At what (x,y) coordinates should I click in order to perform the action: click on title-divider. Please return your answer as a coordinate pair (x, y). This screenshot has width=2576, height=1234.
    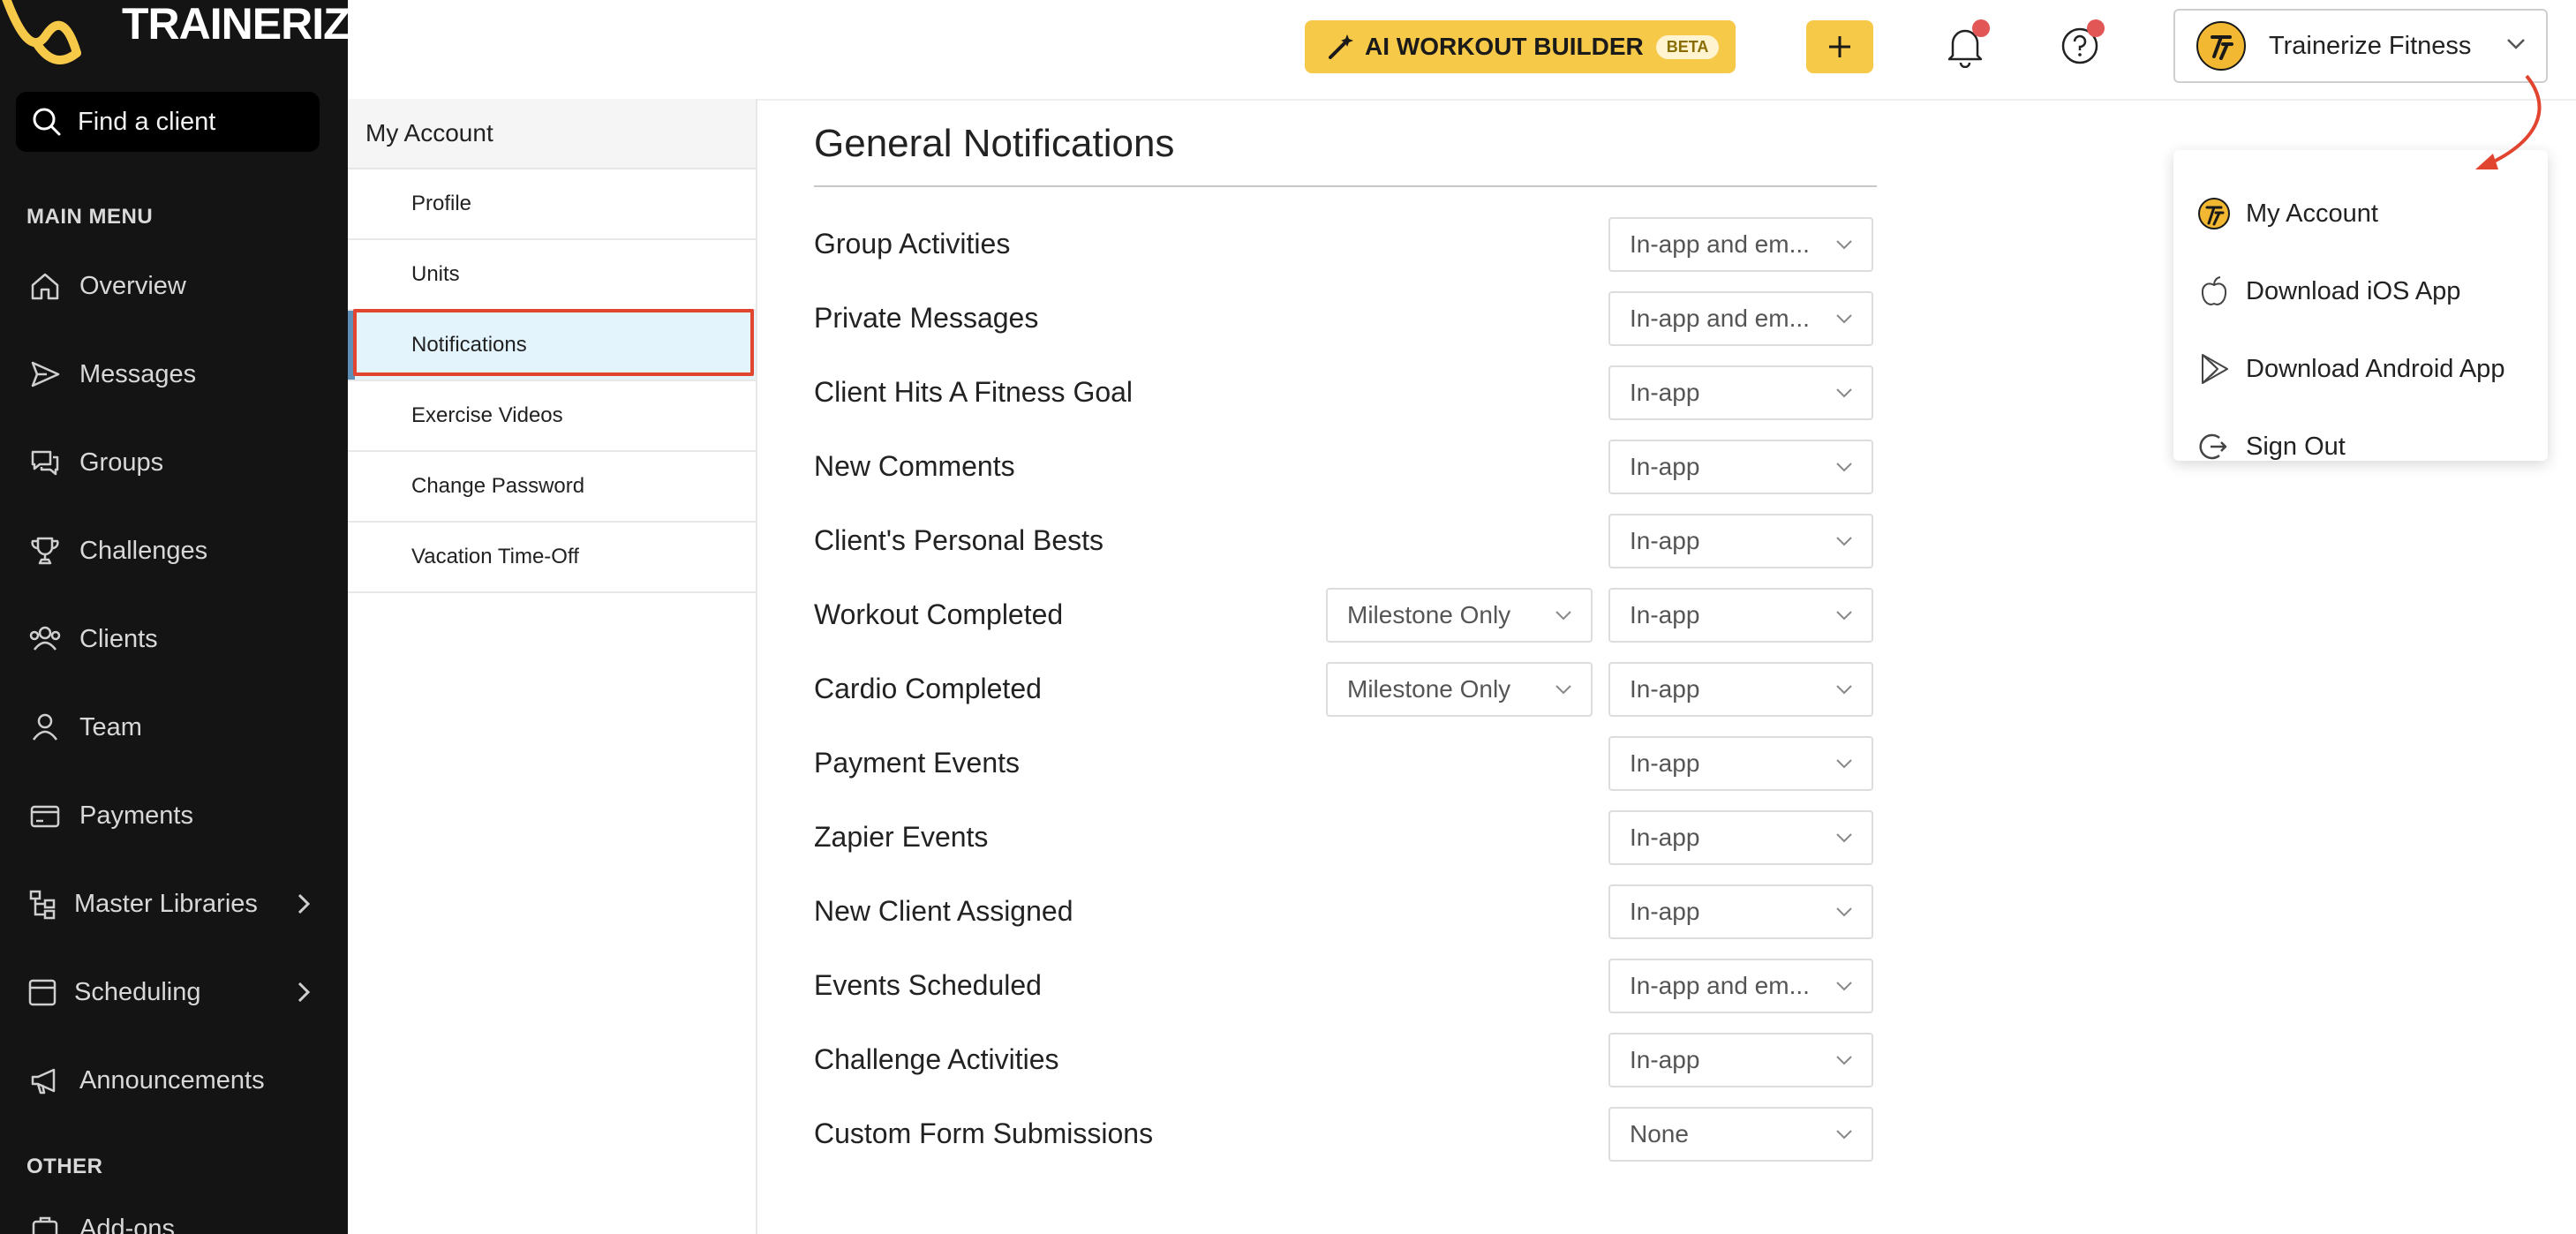
    Looking at the image, I should click on (1346, 186).